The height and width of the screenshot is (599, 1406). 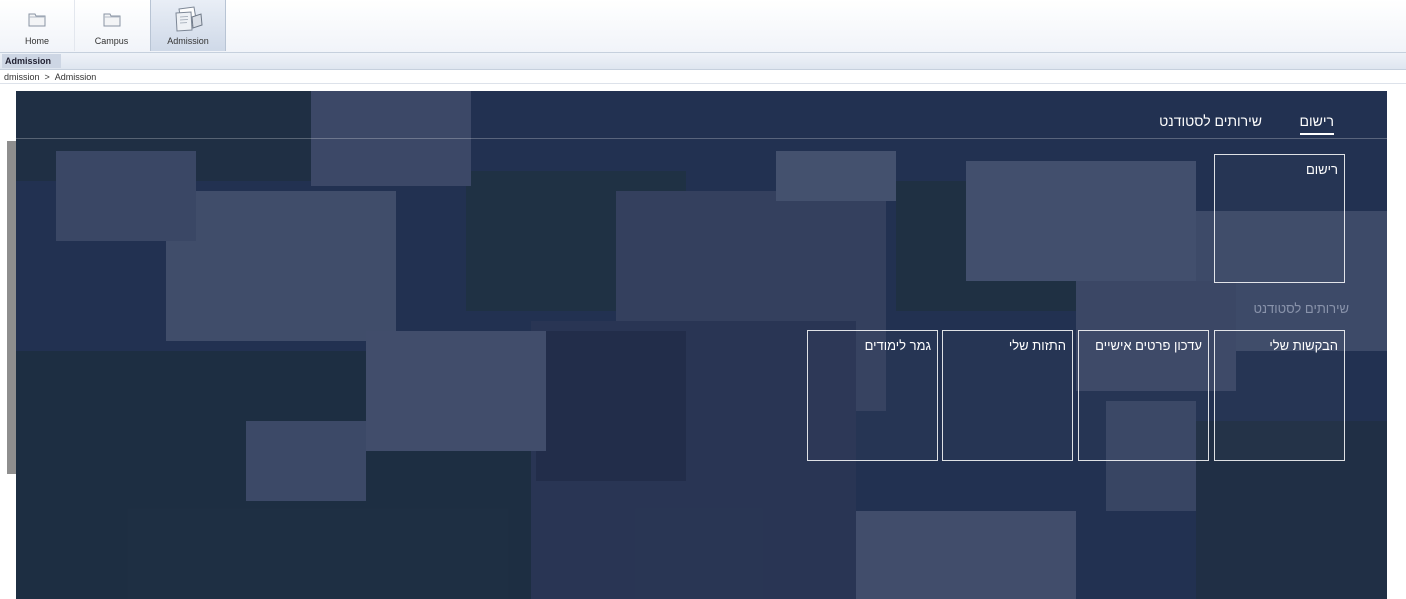 I want to click on breadcrumb: dmission > Admission, so click(x=50, y=77).